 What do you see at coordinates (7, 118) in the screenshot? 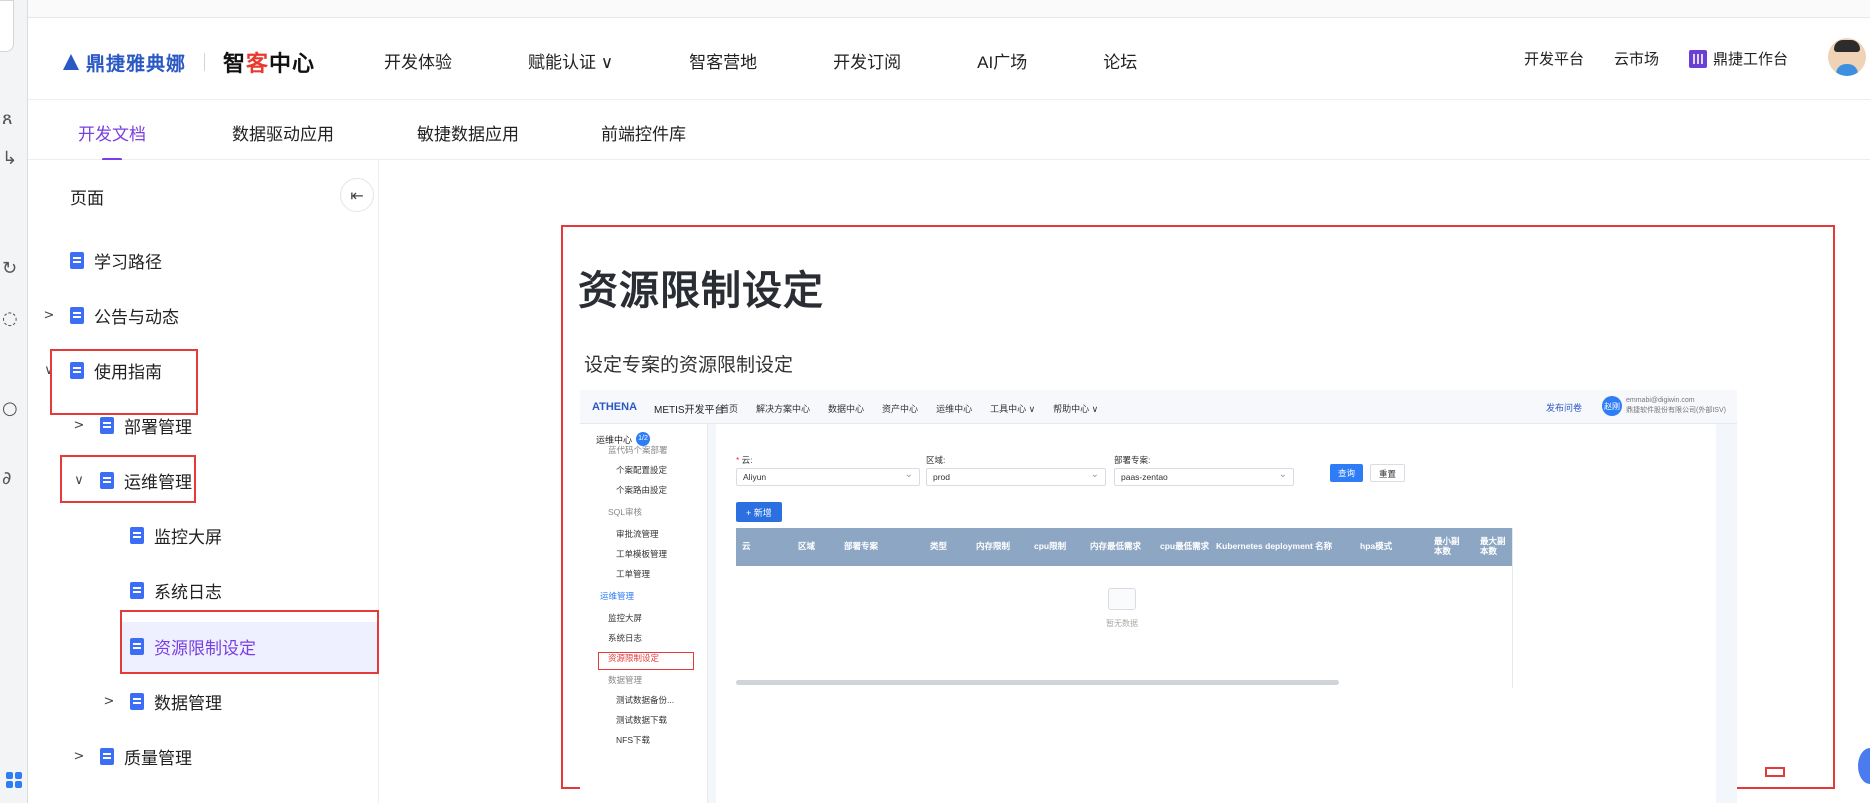
I see `strip-glyph-1: ጸ` at bounding box center [7, 118].